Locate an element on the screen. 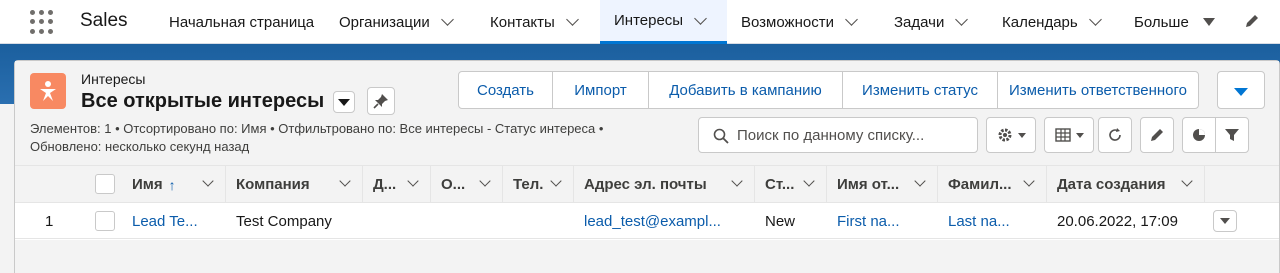 The image size is (1280, 273). list-view-title: Все открытые интересы is located at coordinates (203, 101).